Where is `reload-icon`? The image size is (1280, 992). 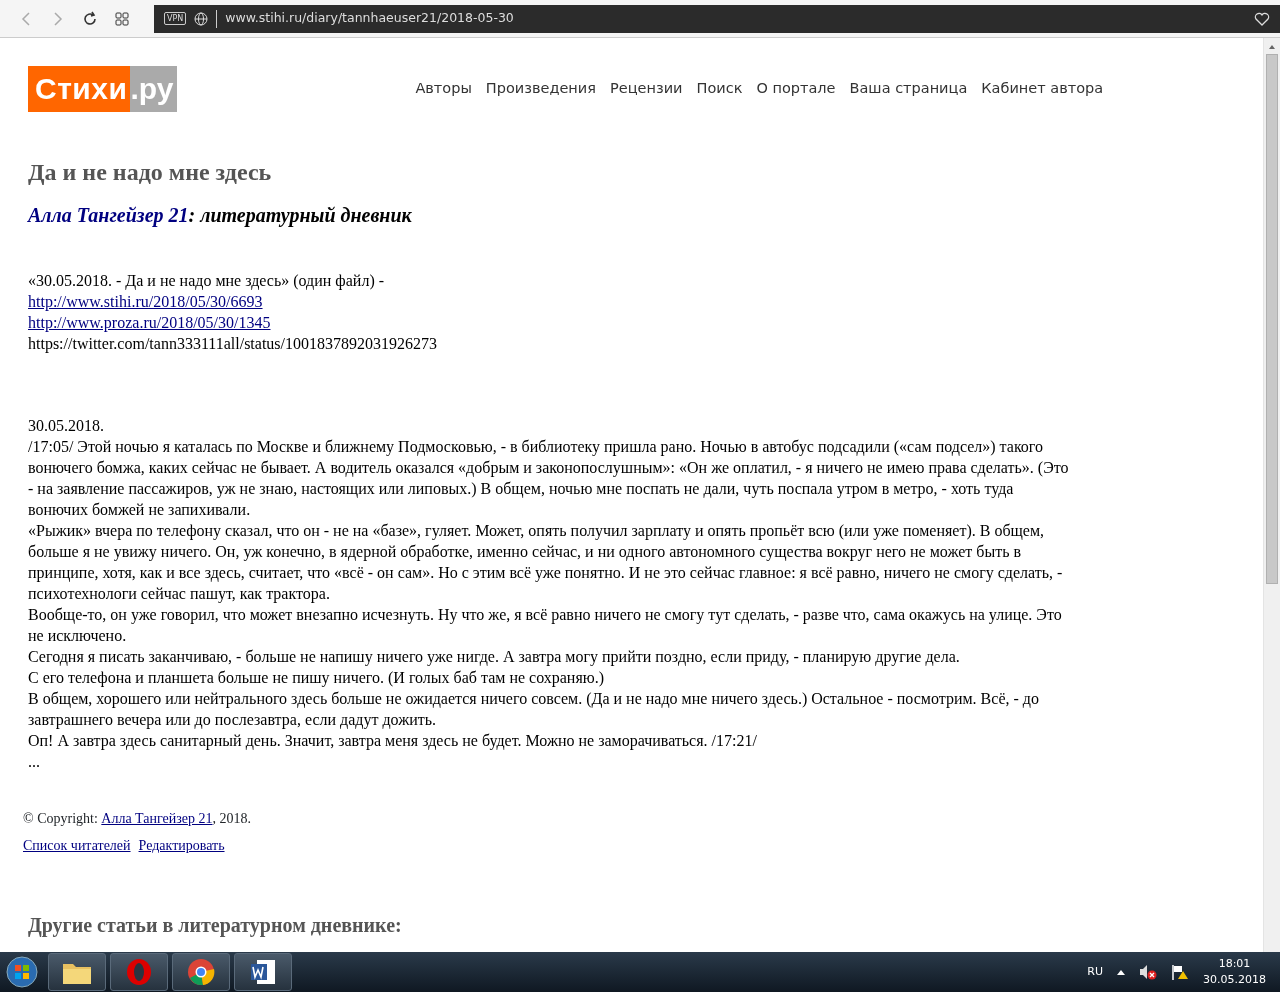 reload-icon is located at coordinates (90, 18).